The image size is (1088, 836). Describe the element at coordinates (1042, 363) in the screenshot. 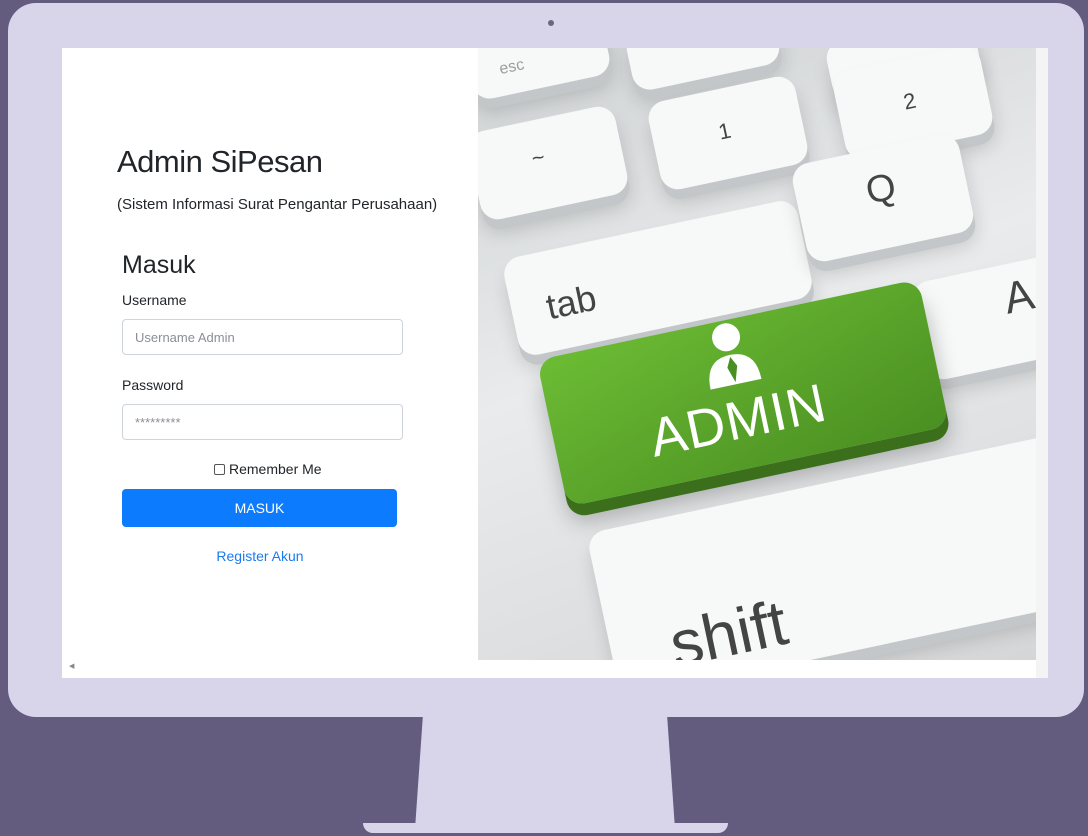

I see `scroll-edge` at that location.